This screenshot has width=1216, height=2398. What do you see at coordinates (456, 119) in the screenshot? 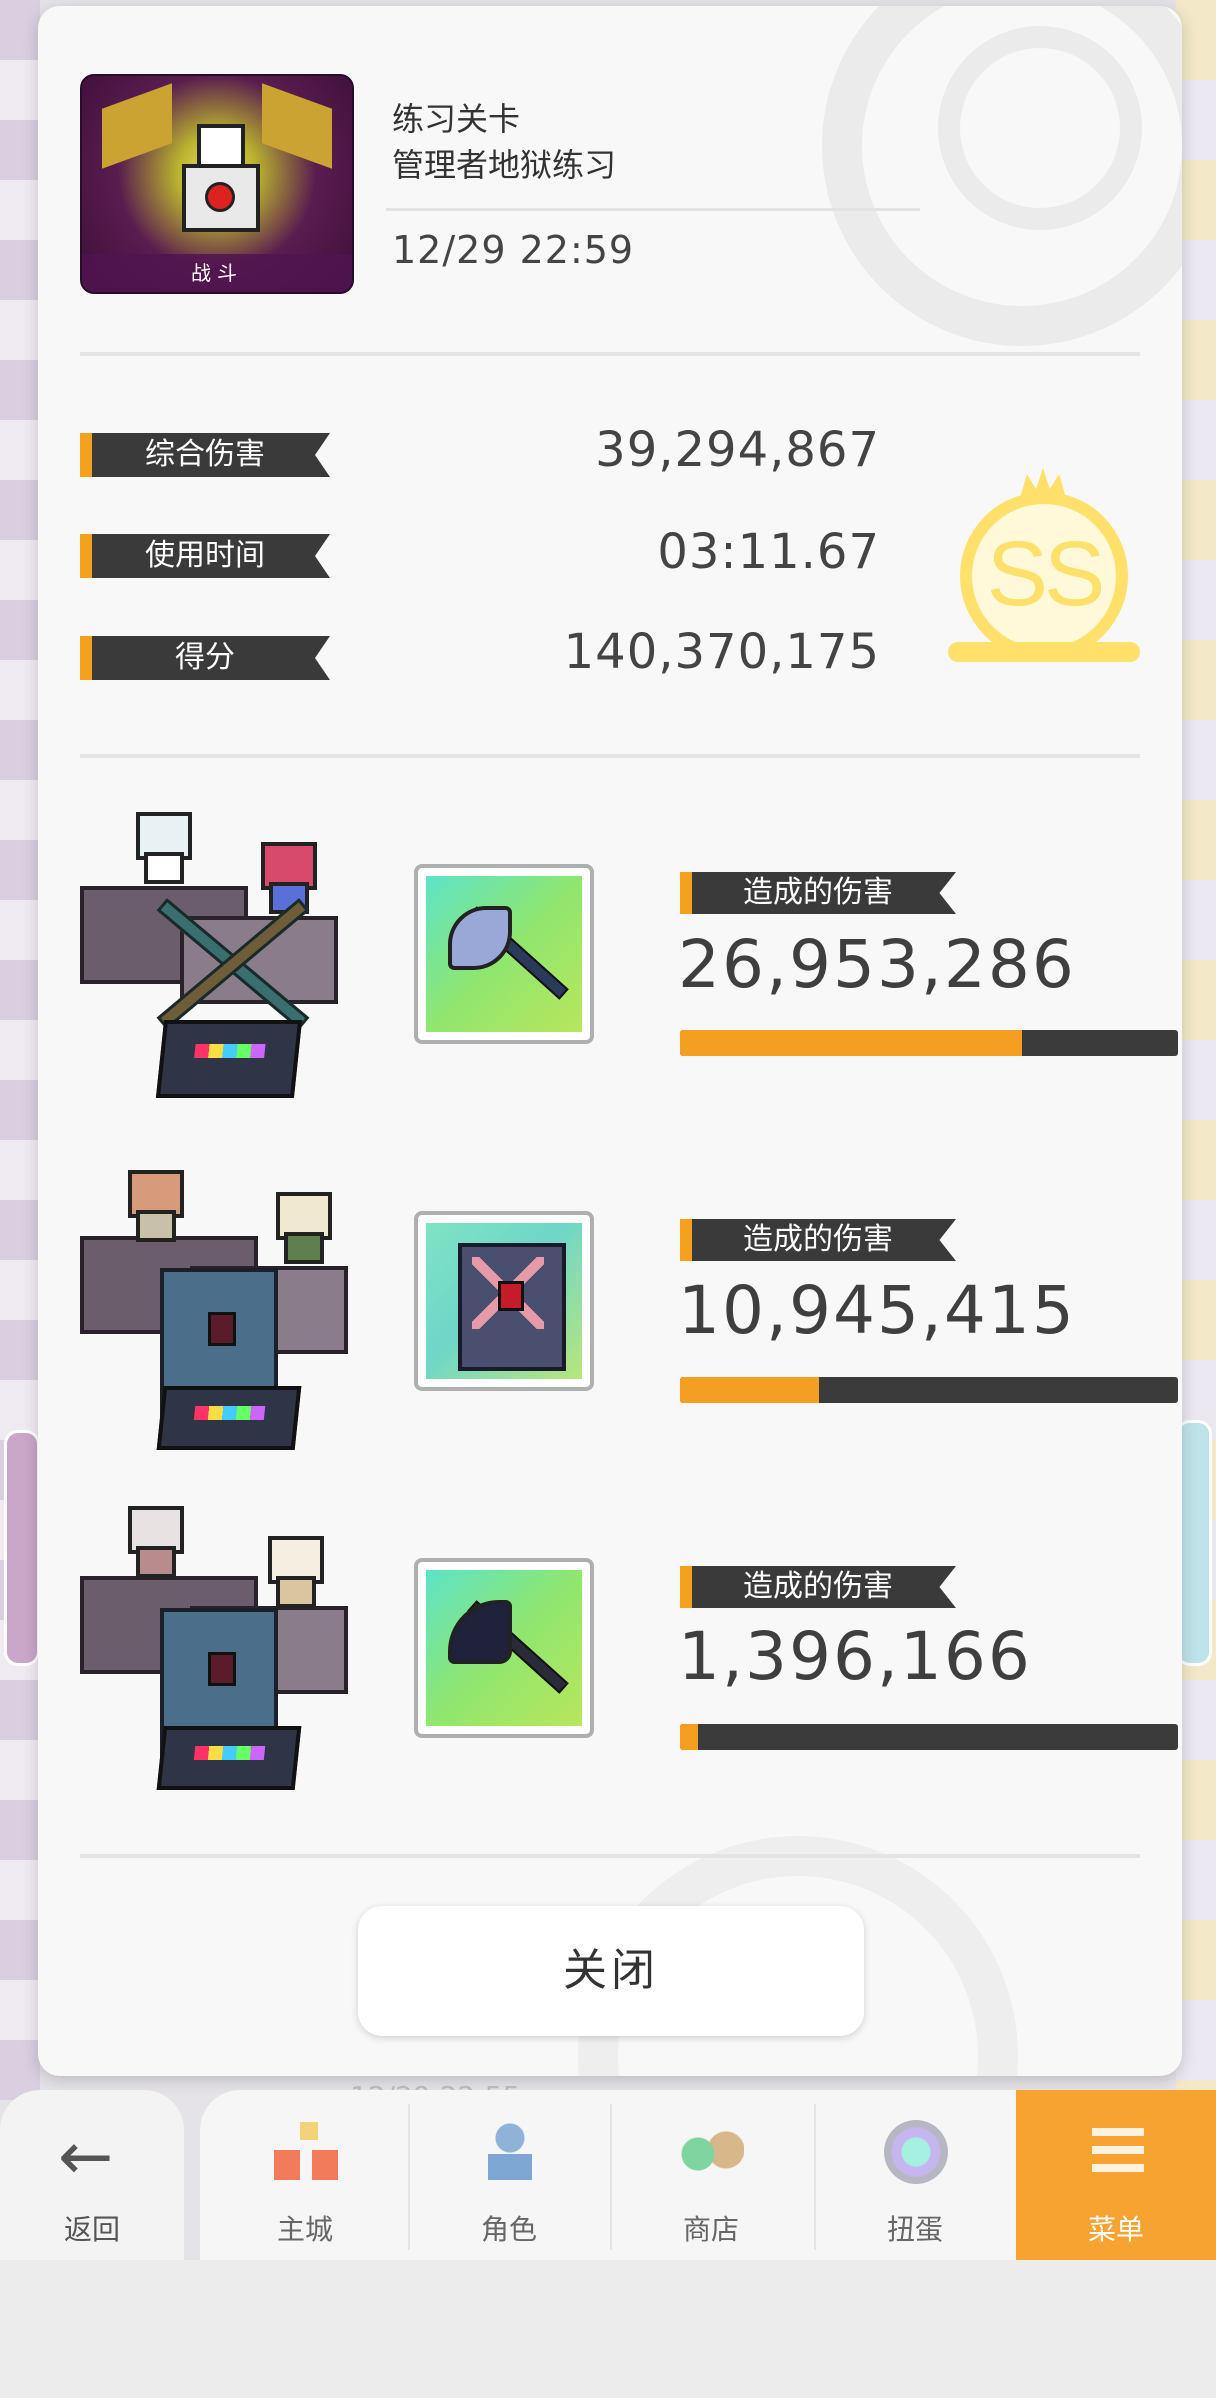
I see `stage-type: 练习关卡` at bounding box center [456, 119].